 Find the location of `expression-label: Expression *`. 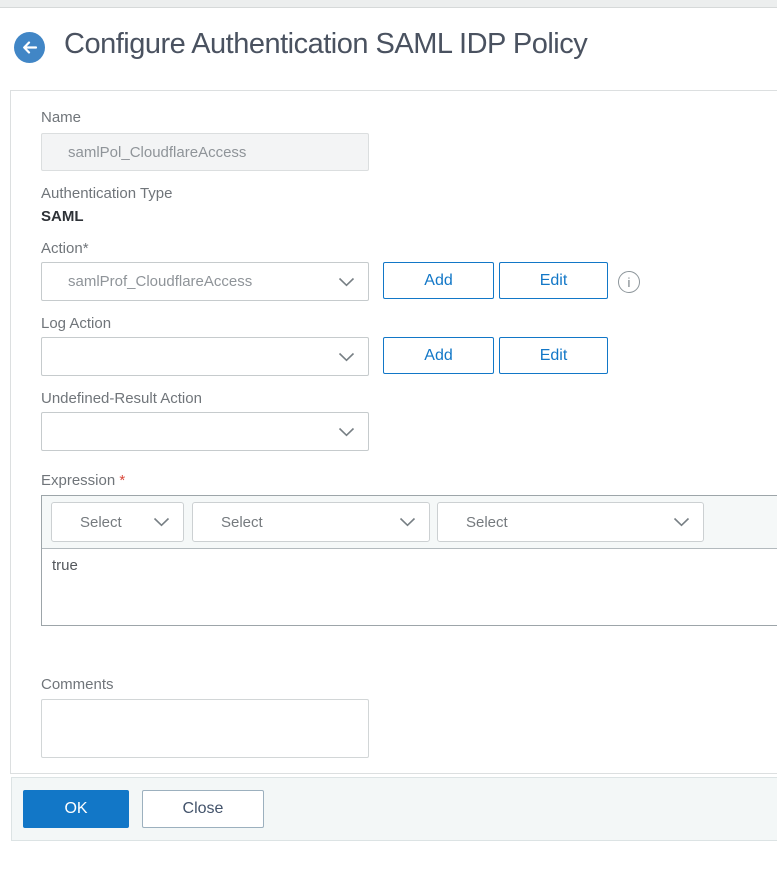

expression-label: Expression * is located at coordinates (83, 480).